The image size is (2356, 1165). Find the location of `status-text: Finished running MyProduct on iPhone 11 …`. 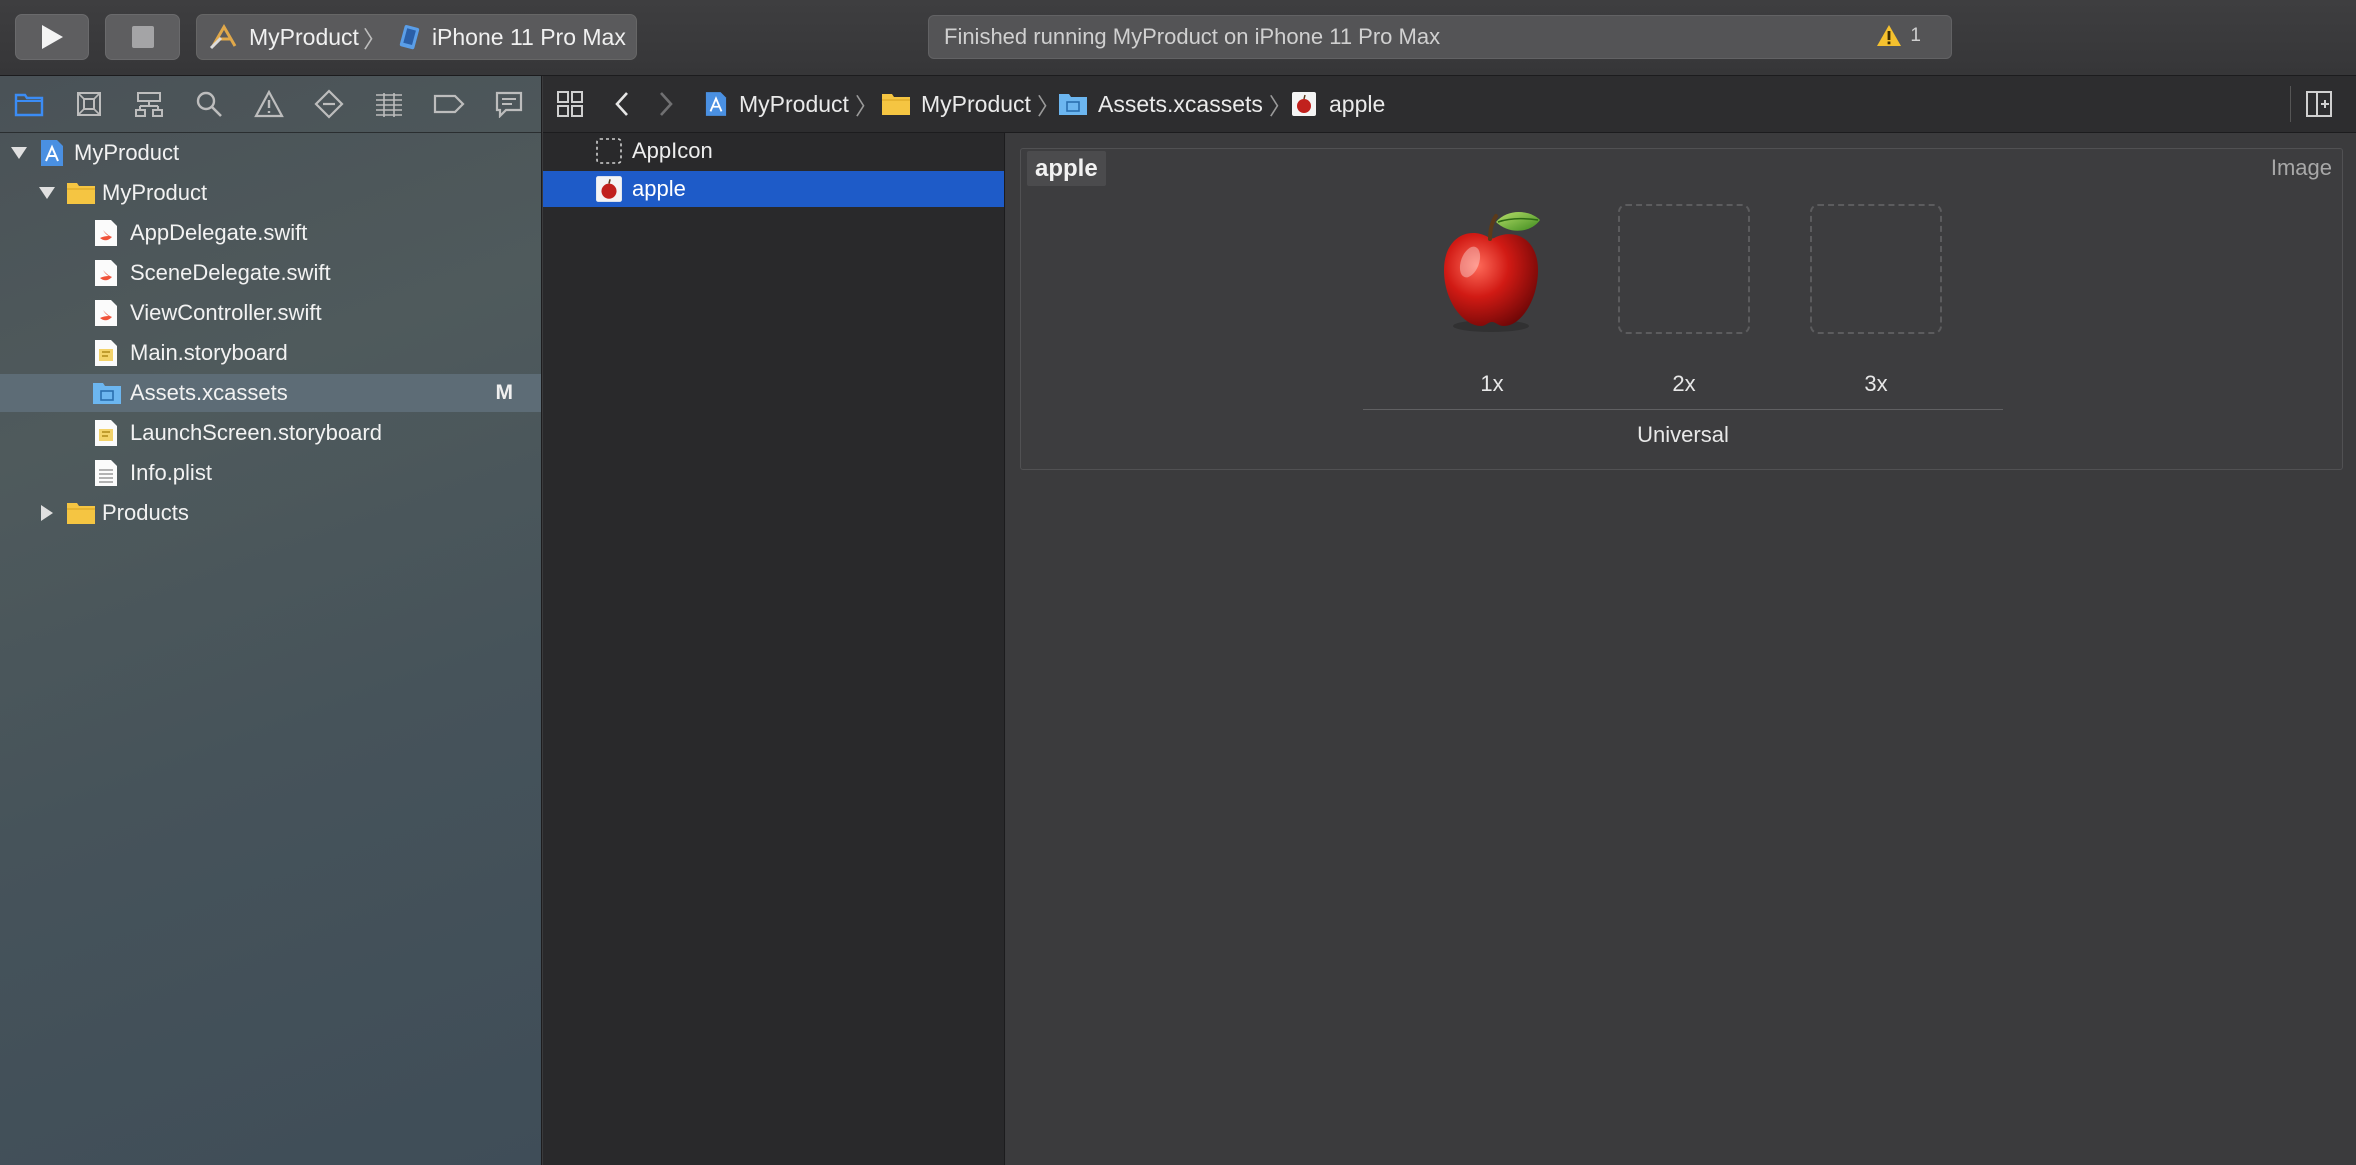

status-text: Finished running MyProduct on iPhone 11 … is located at coordinates (1192, 36).